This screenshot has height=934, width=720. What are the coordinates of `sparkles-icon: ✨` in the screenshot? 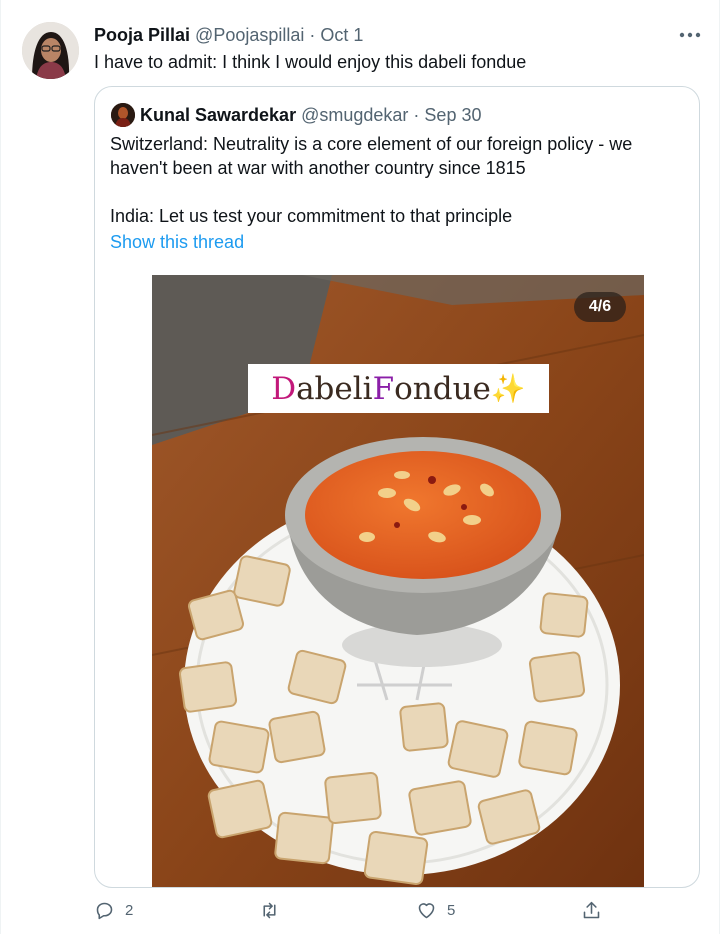 It's located at (508, 388).